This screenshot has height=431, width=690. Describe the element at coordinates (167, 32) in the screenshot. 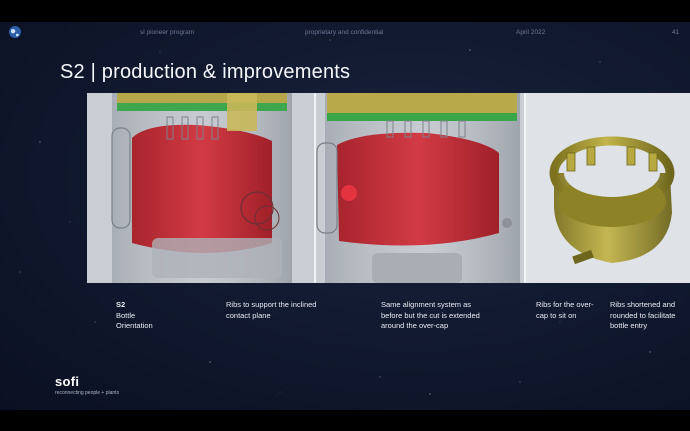

I see `program-label: sl pioneer program` at that location.